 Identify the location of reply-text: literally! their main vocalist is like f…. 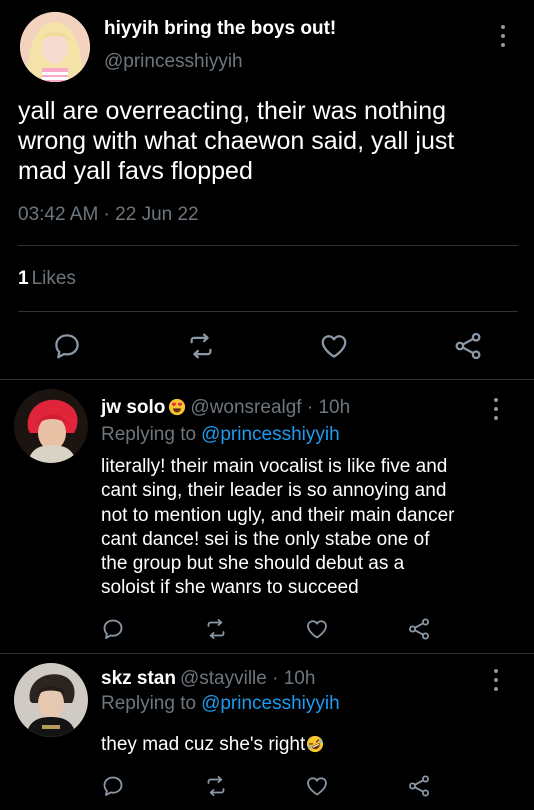
(278, 527).